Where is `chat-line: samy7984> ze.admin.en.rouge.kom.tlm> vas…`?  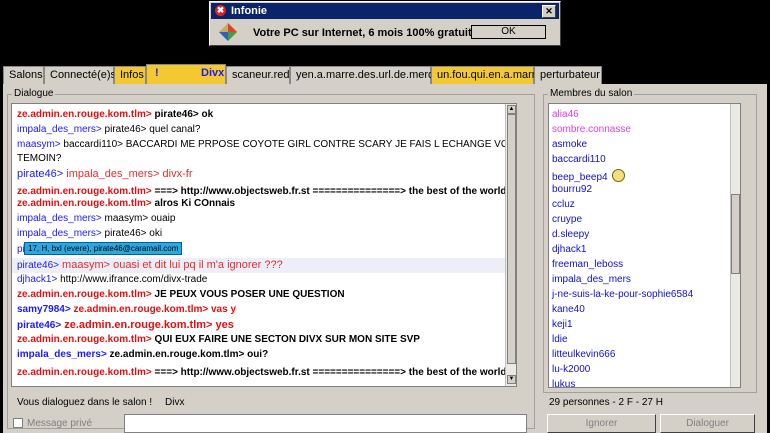
chat-line: samy7984> ze.admin.en.rouge.kom.tlm> vas… is located at coordinates (126, 309).